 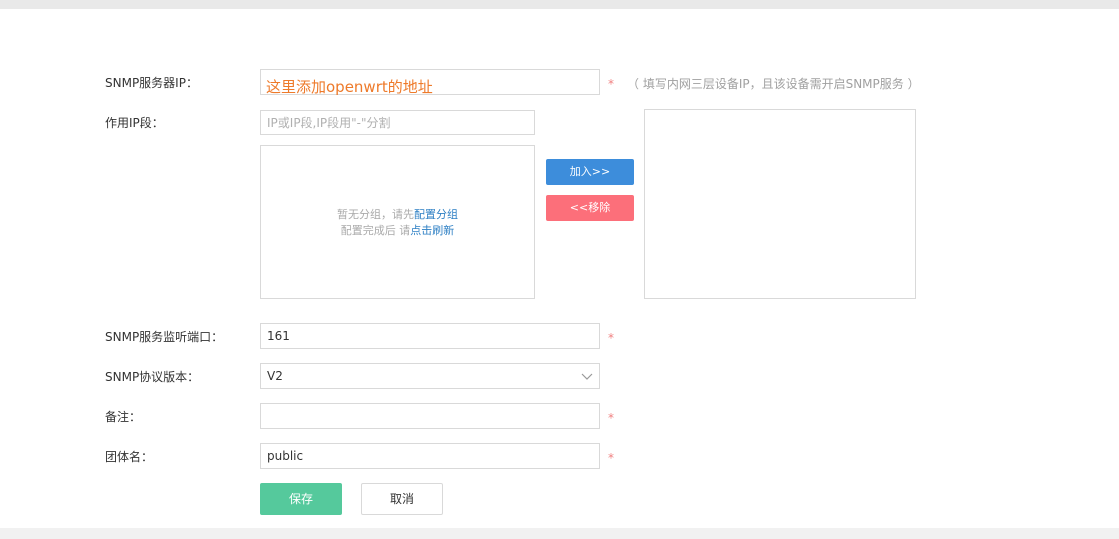 I want to click on community-input: public, so click(x=430, y=456).